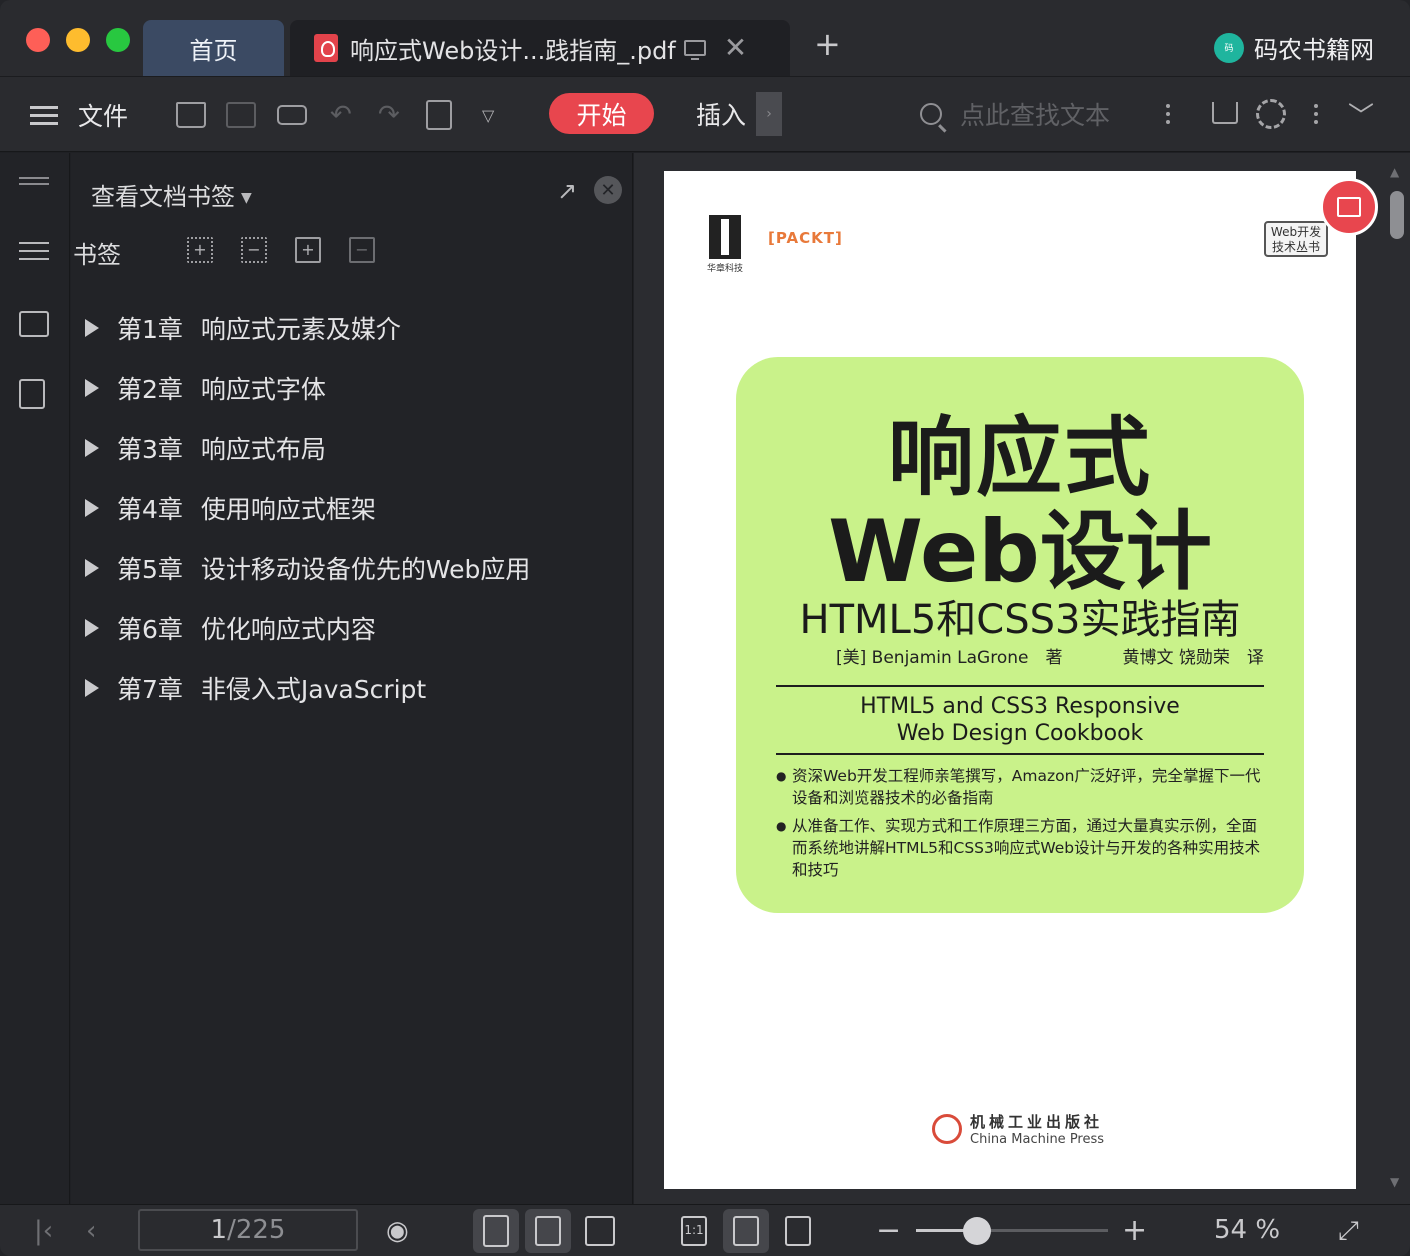  I want to click on pdf-to-image-floating-button, so click(1349, 207).